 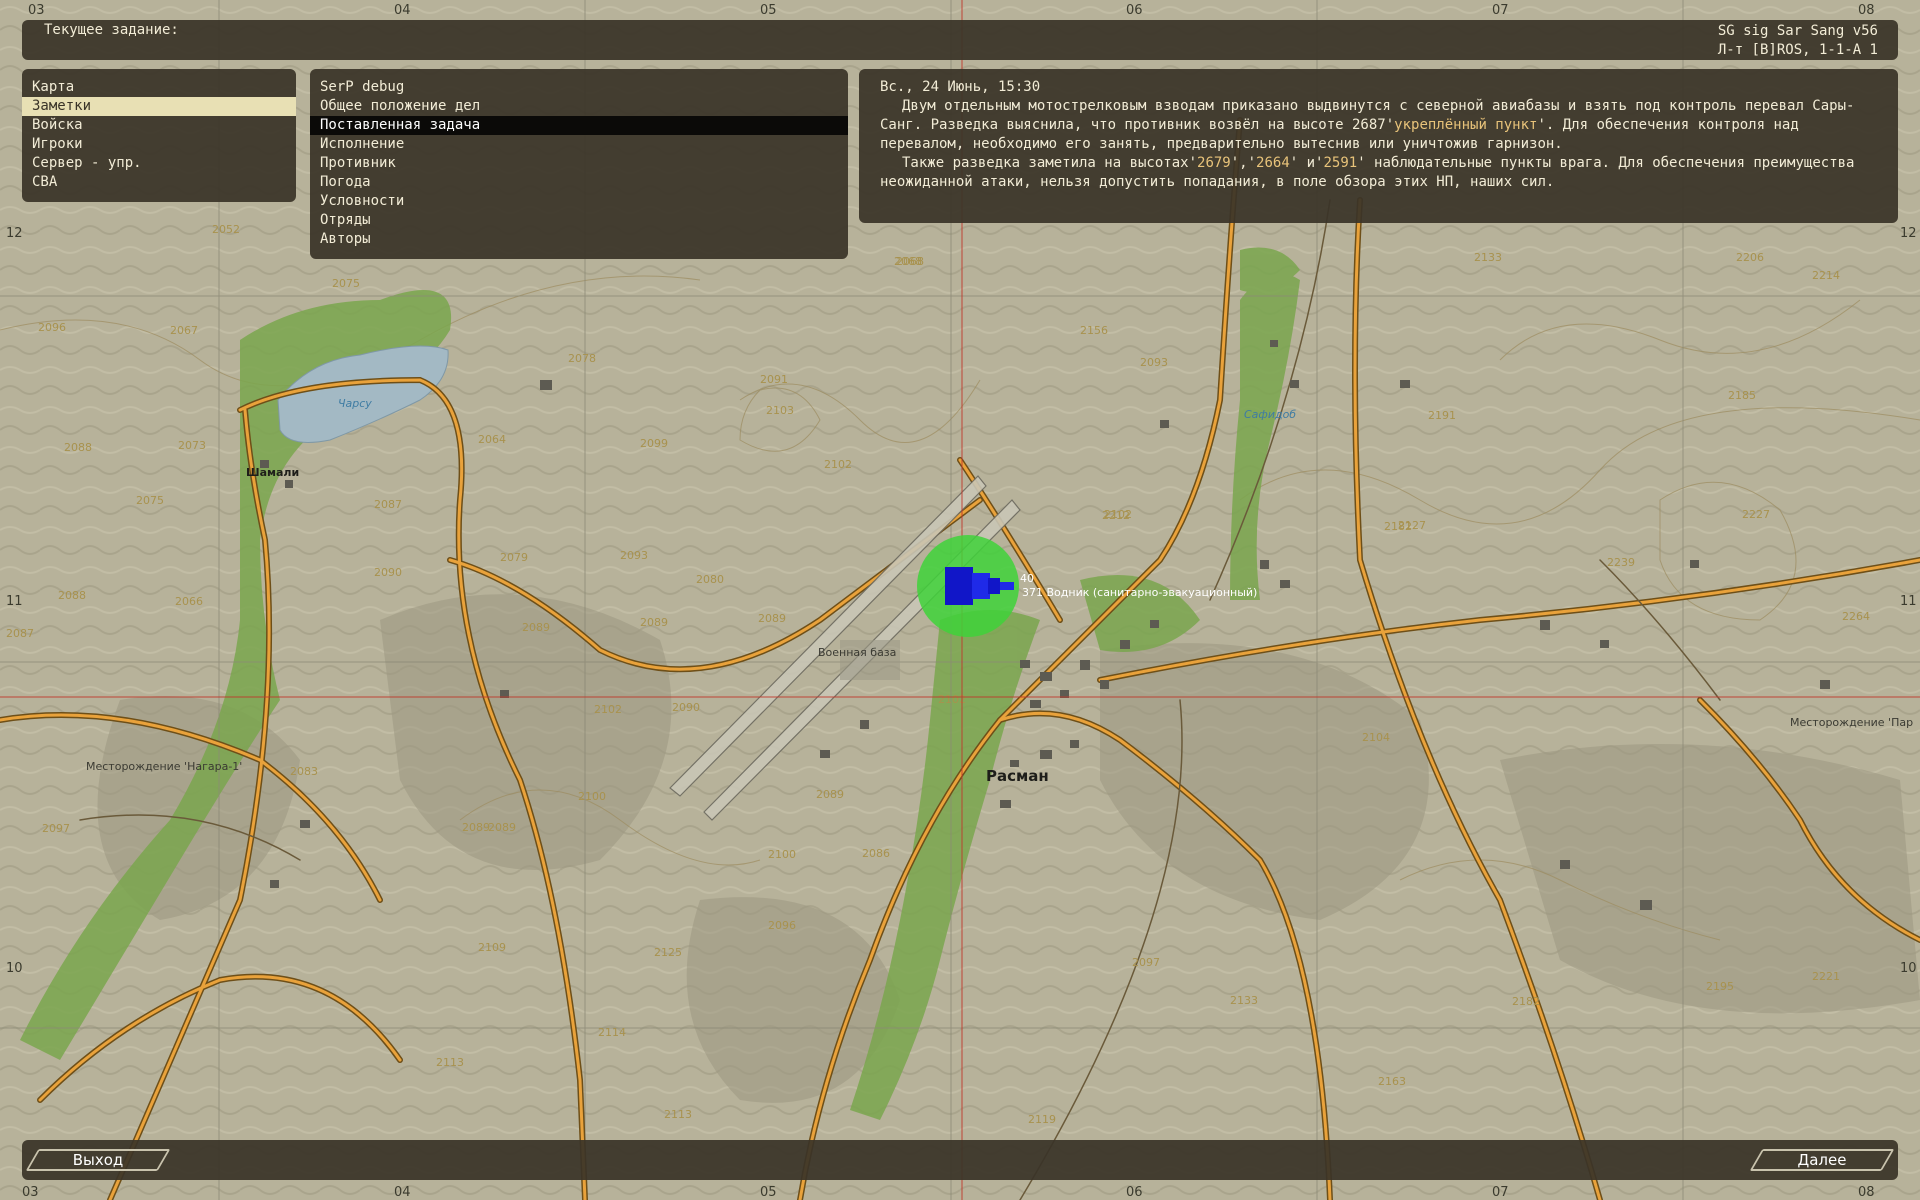 What do you see at coordinates (579, 106) in the screenshot?
I see `note-situation: Общее положение дел` at bounding box center [579, 106].